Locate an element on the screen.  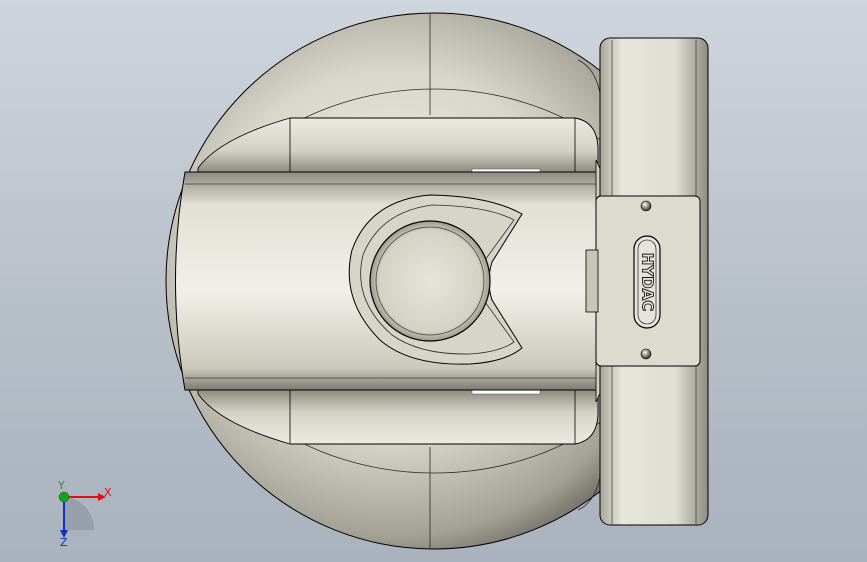
brand-text: HYDAC is located at coordinates (648, 282).